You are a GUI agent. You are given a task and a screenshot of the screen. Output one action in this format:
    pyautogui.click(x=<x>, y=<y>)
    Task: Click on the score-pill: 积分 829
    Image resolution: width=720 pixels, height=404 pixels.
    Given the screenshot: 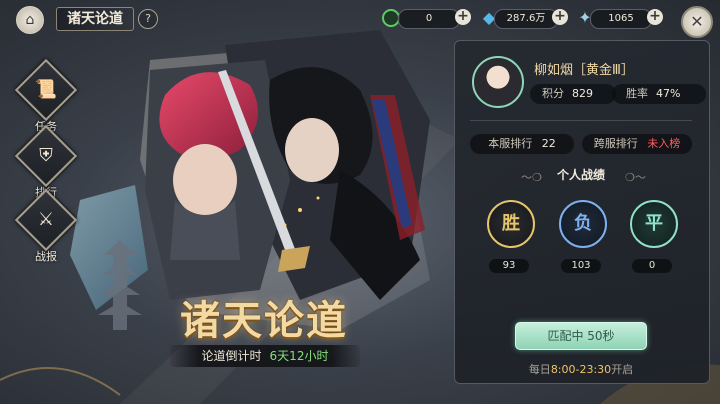 What is the action you would take?
    pyautogui.click(x=573, y=94)
    